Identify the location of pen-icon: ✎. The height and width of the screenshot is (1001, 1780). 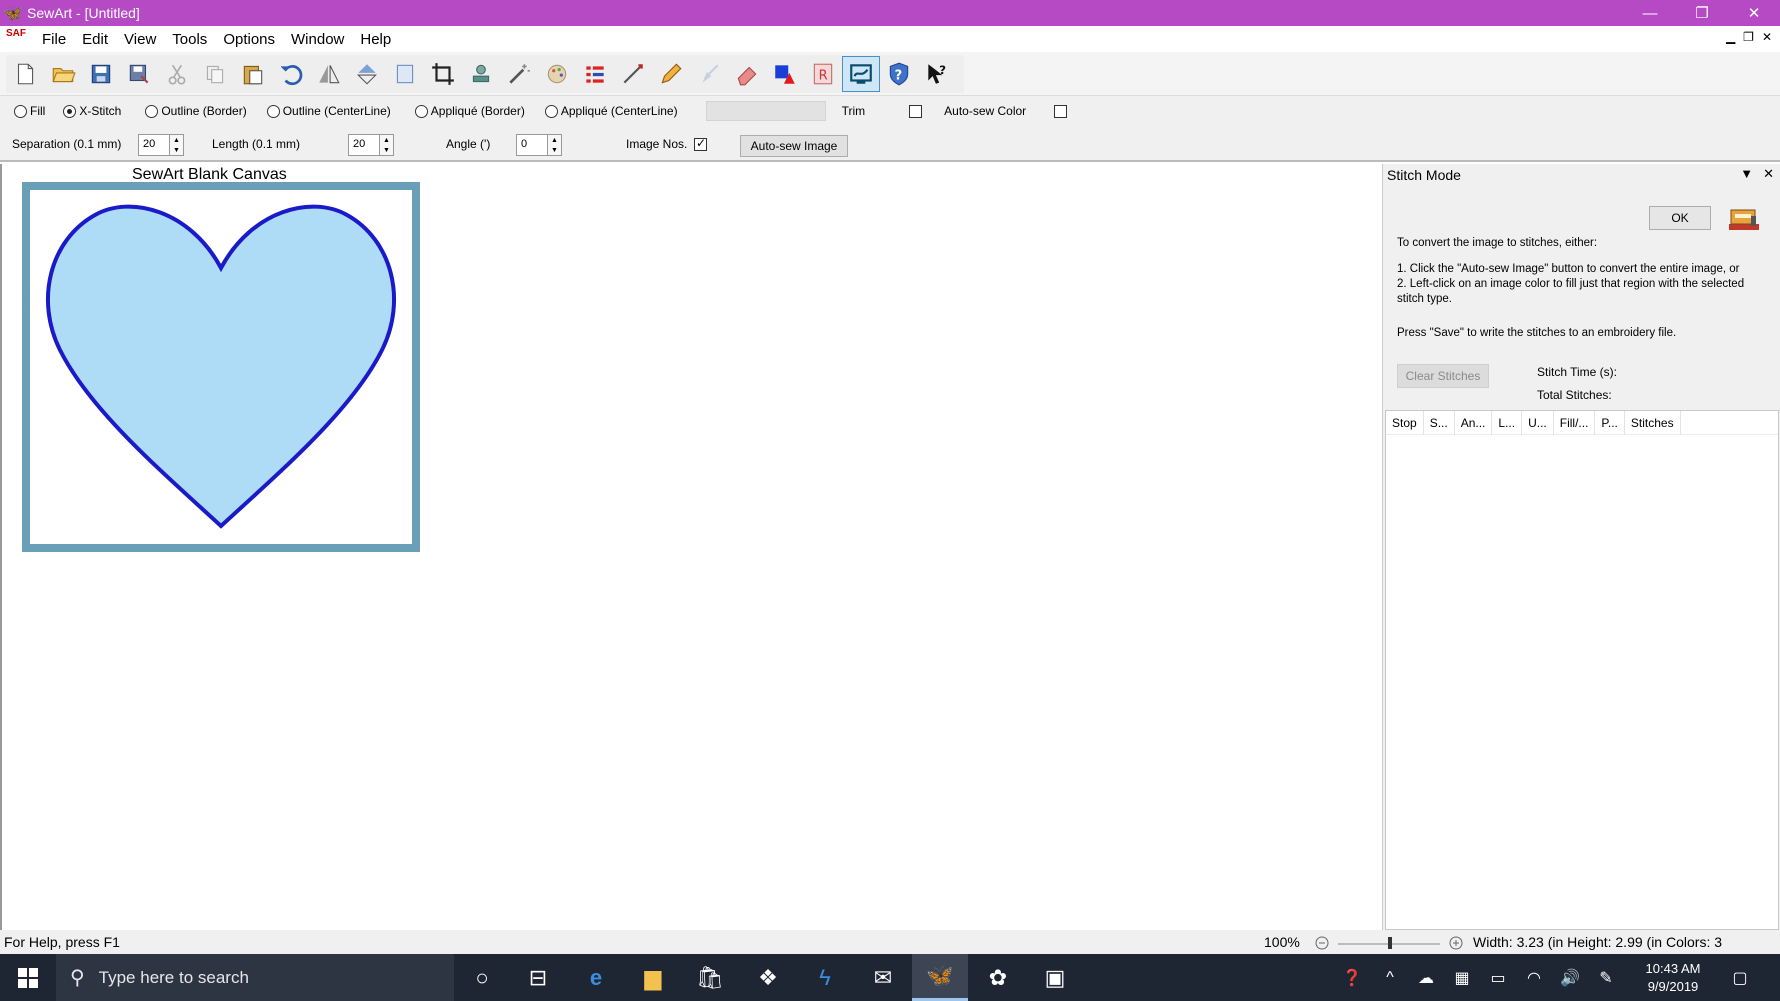
(1606, 977).